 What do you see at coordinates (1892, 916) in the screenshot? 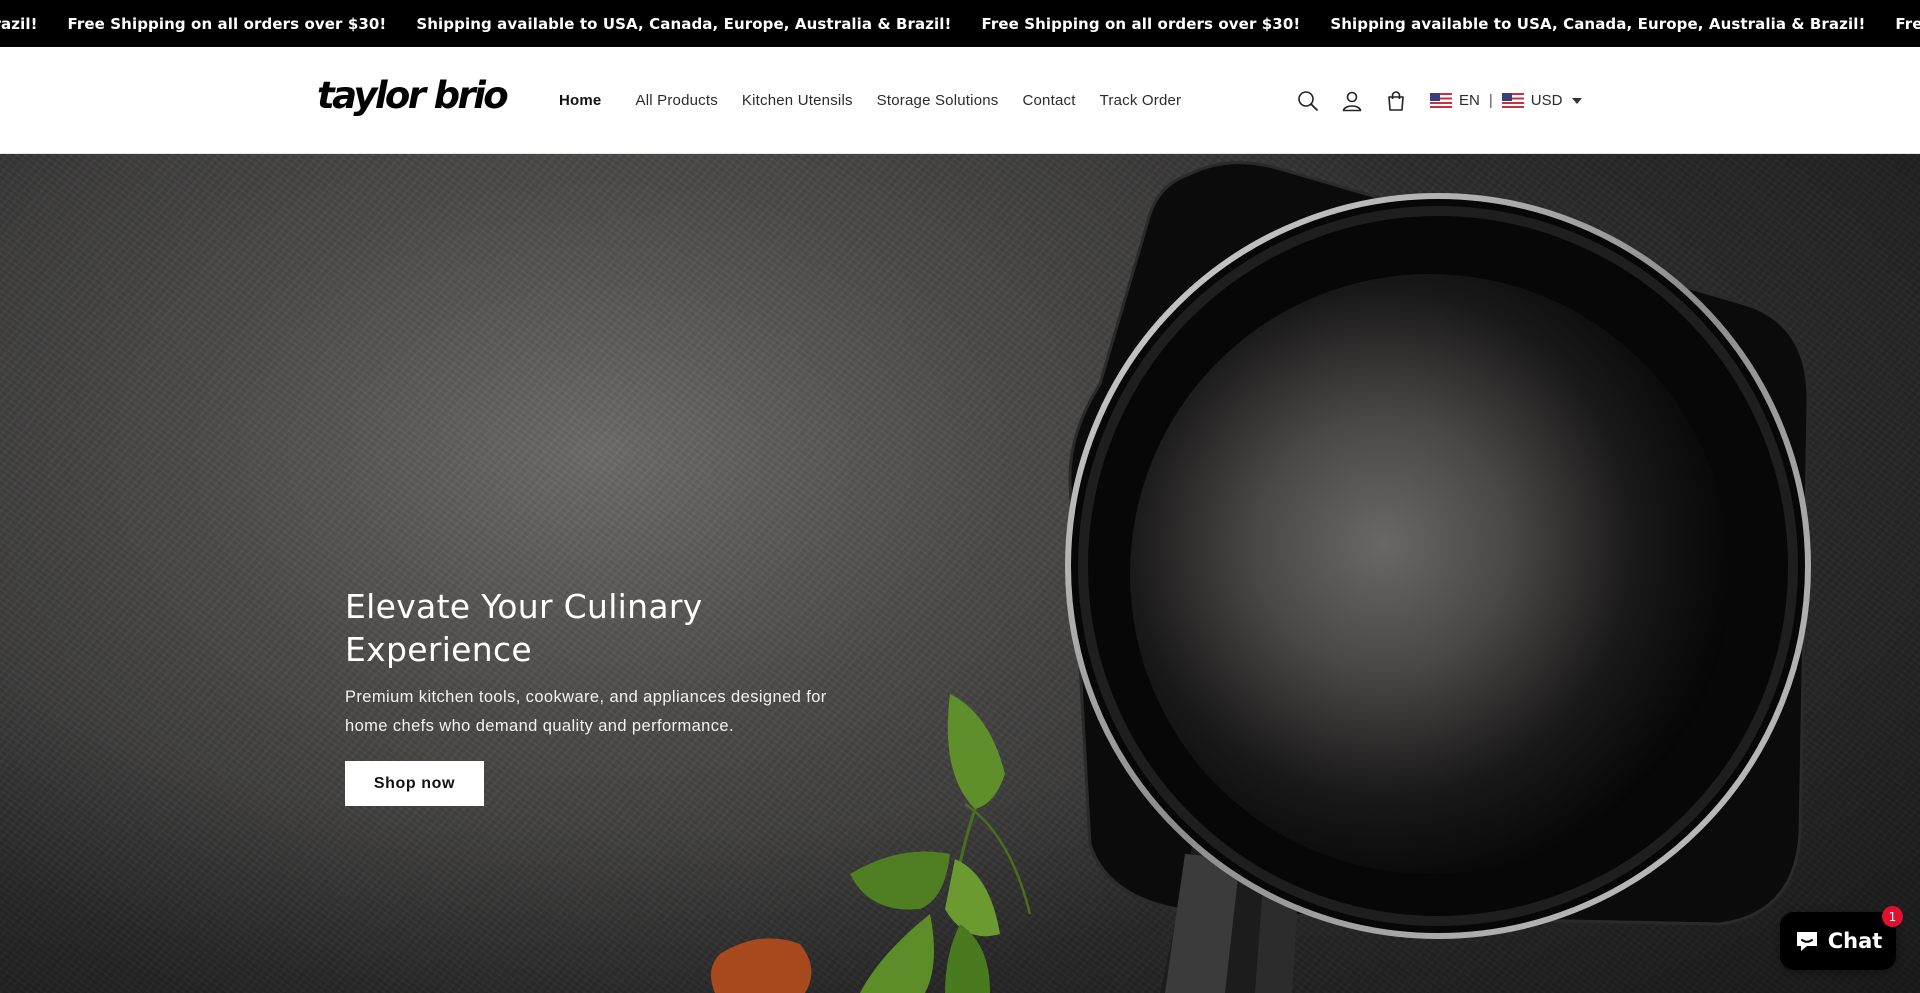
I see `chat-notification-badge: 1` at bounding box center [1892, 916].